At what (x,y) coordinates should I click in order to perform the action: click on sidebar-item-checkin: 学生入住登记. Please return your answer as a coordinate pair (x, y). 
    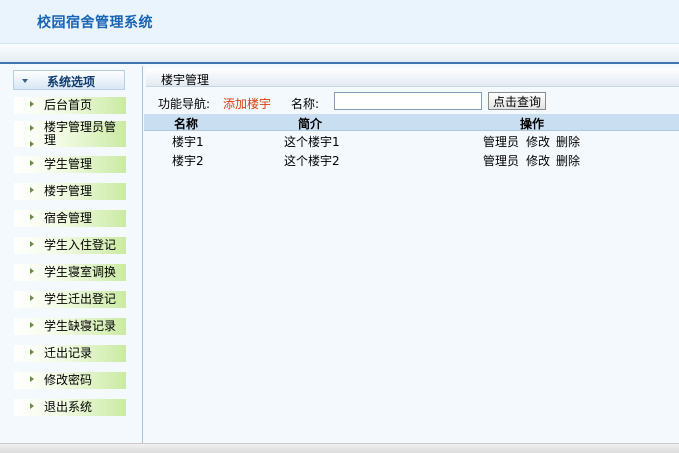
    Looking at the image, I should click on (70, 245).